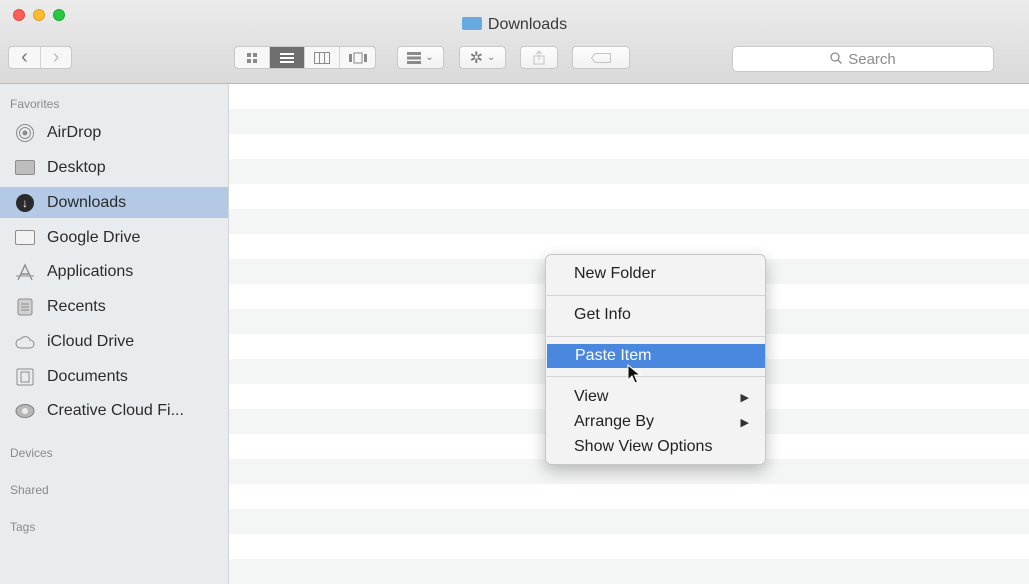  I want to click on devices-heading: Devices, so click(31, 453).